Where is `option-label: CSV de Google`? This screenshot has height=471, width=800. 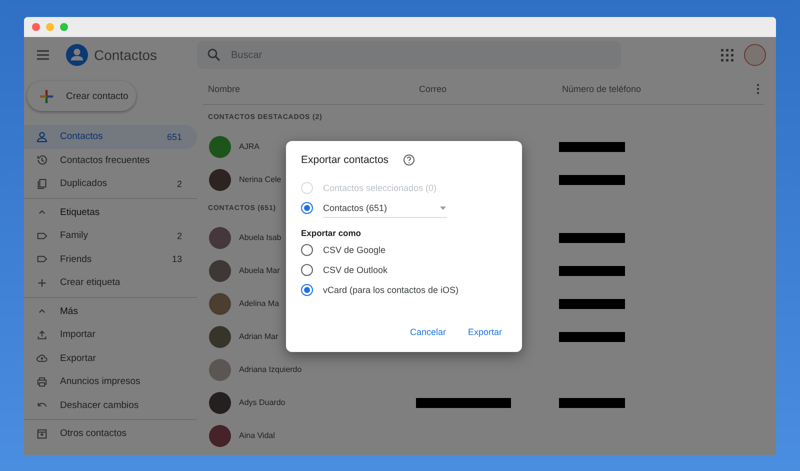 option-label: CSV de Google is located at coordinates (354, 250).